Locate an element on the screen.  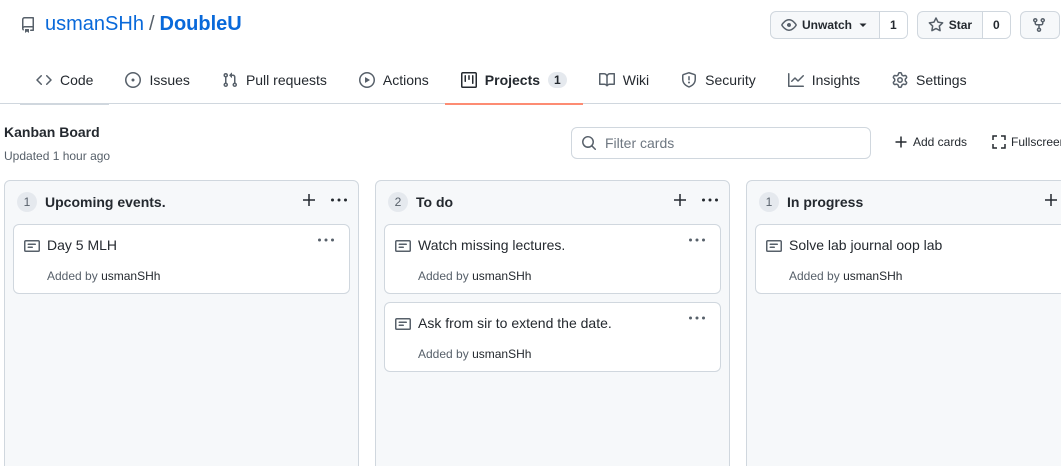
watch-button: Unwatch is located at coordinates (825, 25).